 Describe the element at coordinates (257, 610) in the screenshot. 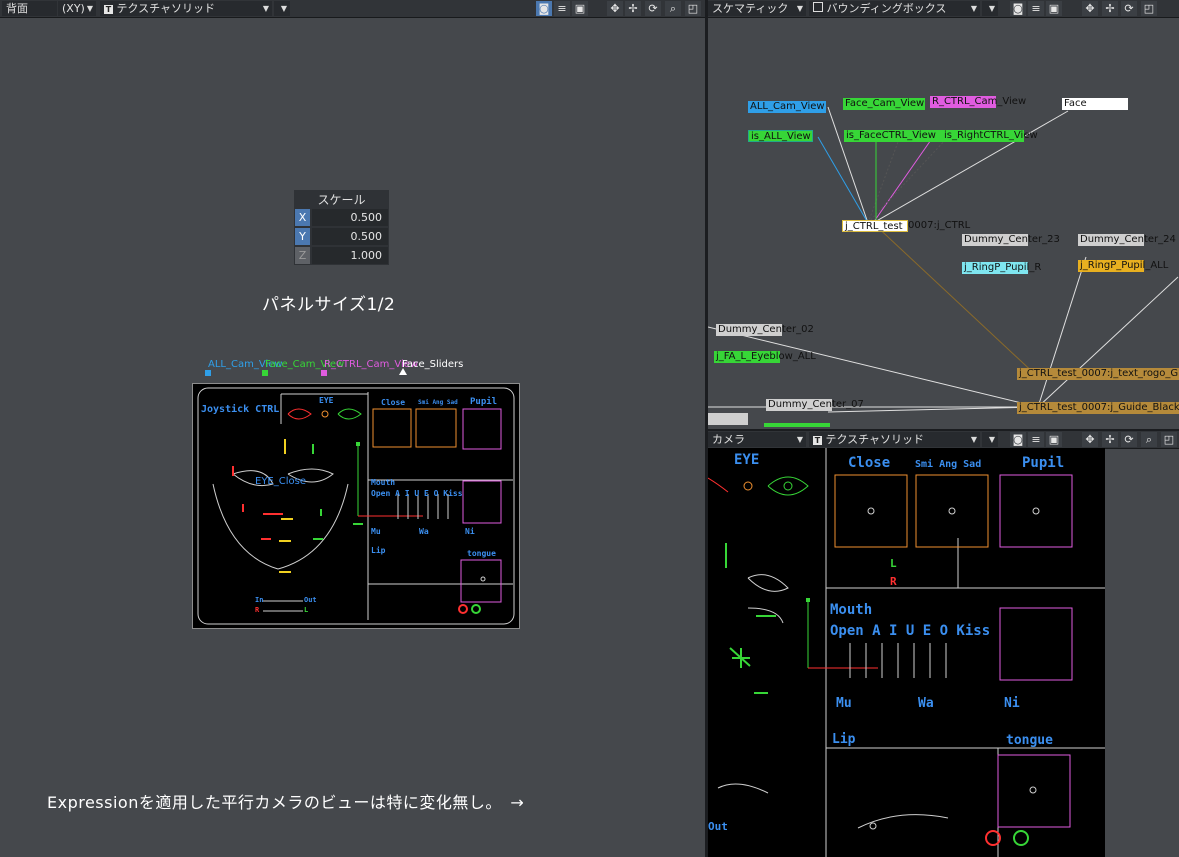

I see `r-label: R` at that location.